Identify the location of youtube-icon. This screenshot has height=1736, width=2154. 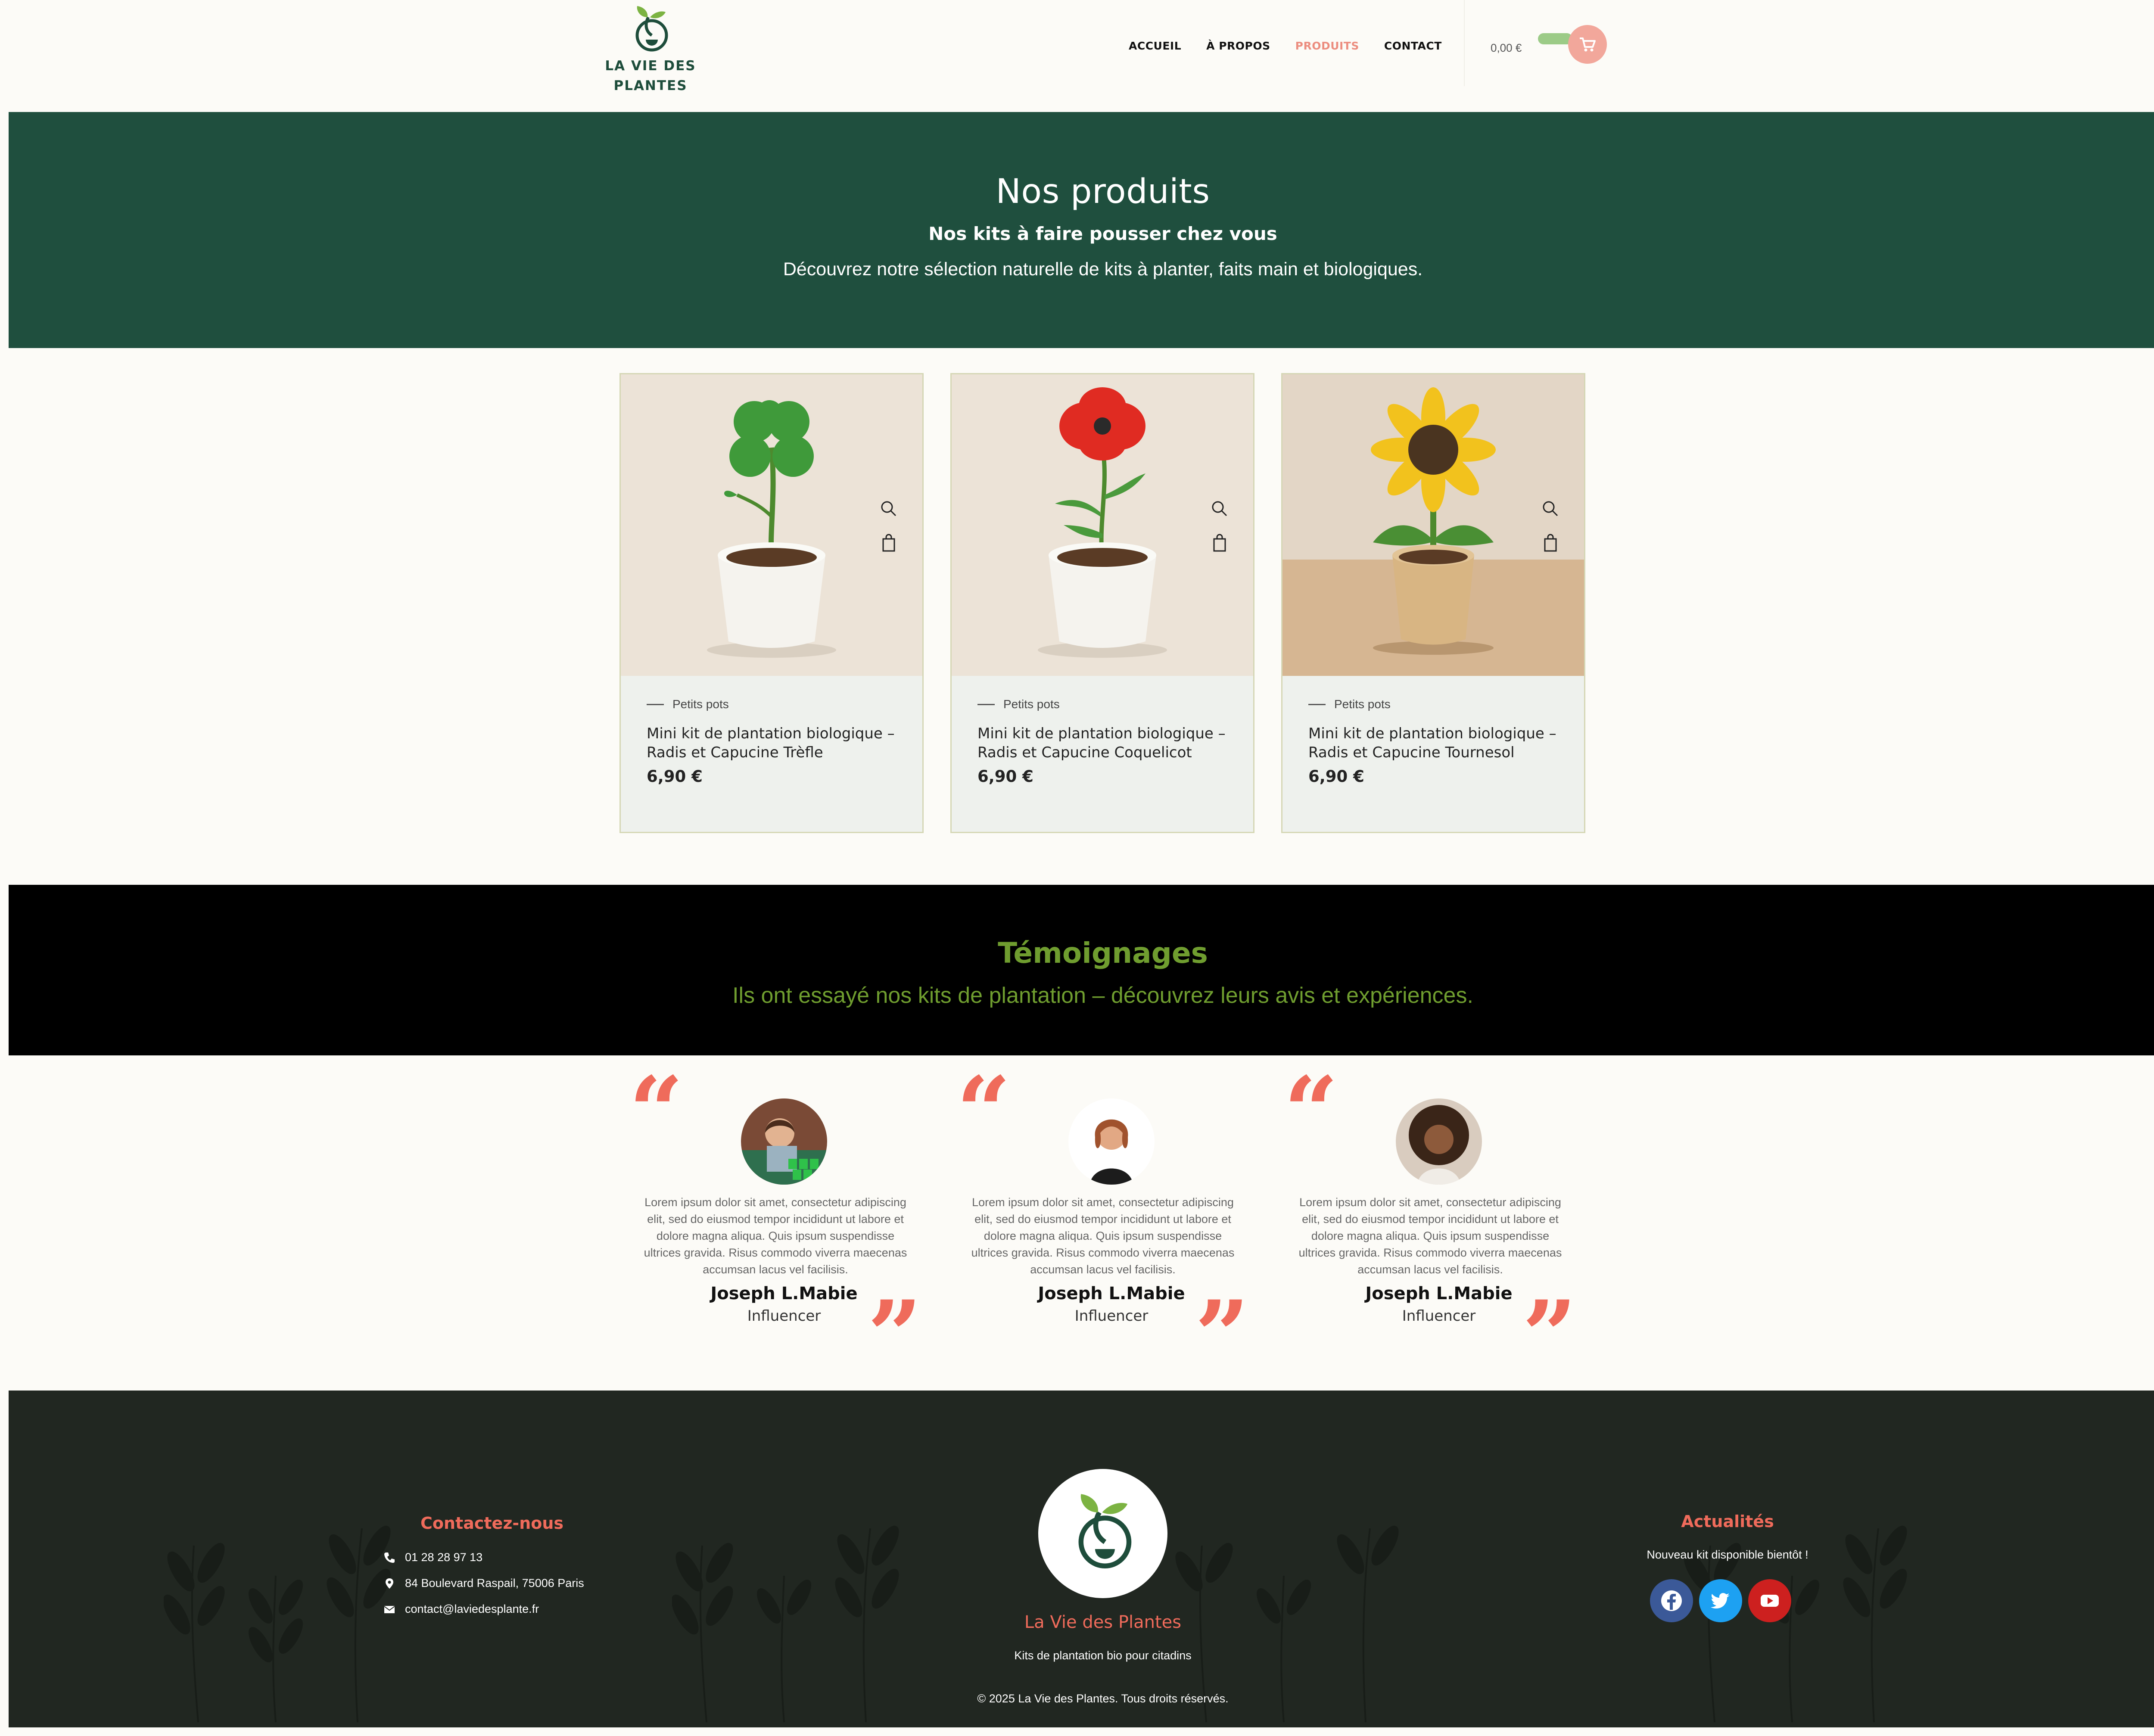
(1770, 1601).